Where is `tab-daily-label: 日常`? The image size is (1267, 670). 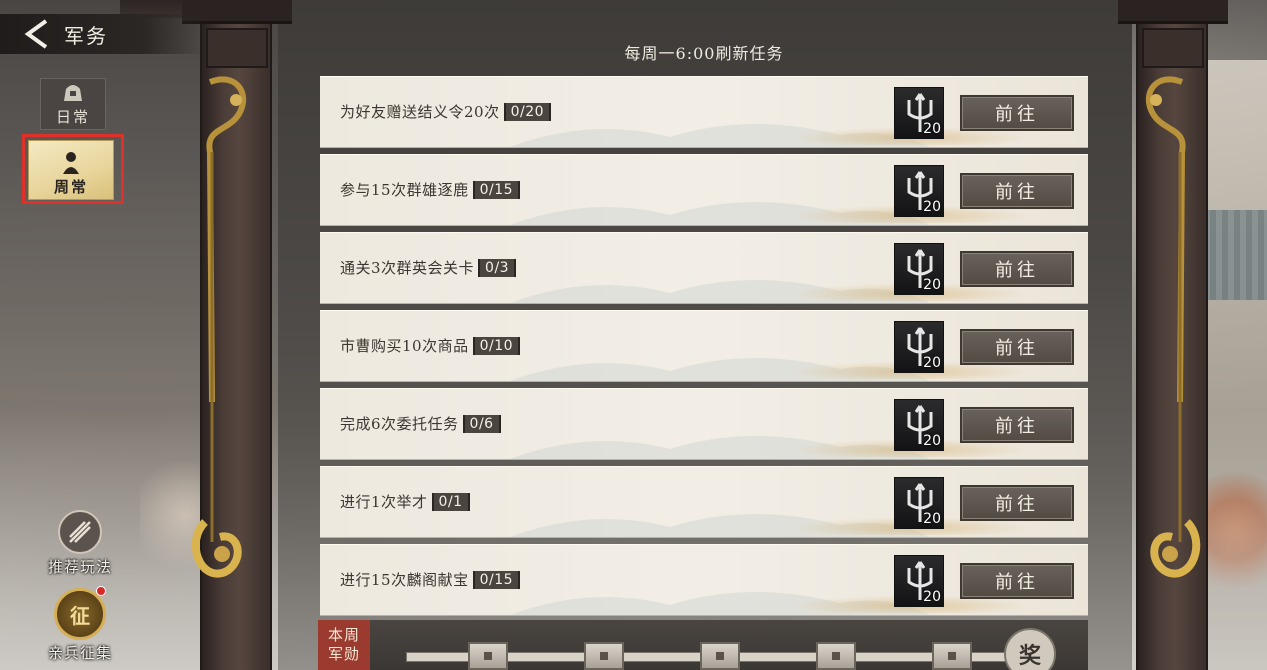
tab-daily-label: 日常 is located at coordinates (72, 117).